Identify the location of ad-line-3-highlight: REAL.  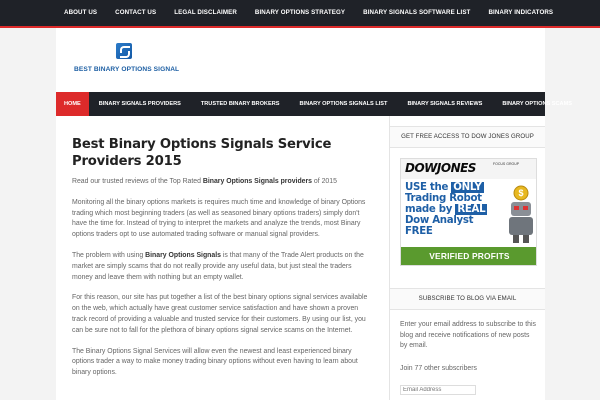
(471, 209).